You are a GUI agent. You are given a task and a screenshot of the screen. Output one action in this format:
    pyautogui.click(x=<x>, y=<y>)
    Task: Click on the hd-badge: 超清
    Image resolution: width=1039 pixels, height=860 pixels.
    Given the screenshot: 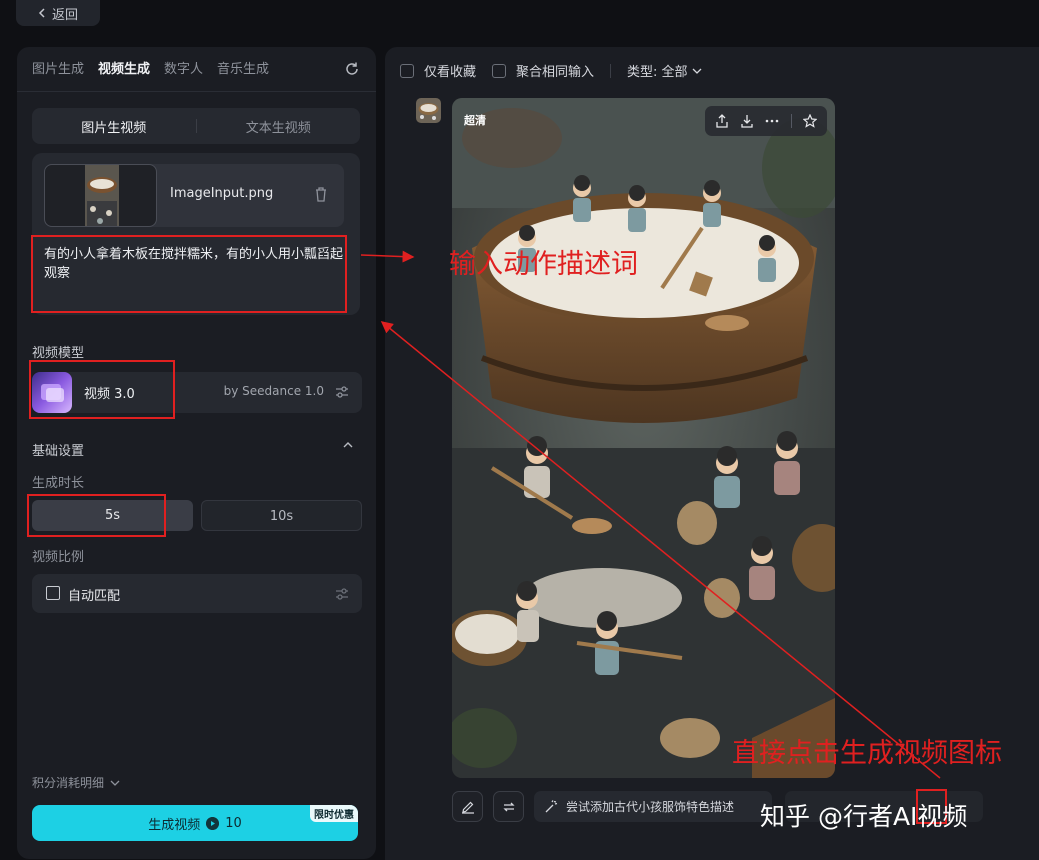 What is the action you would take?
    pyautogui.click(x=475, y=120)
    